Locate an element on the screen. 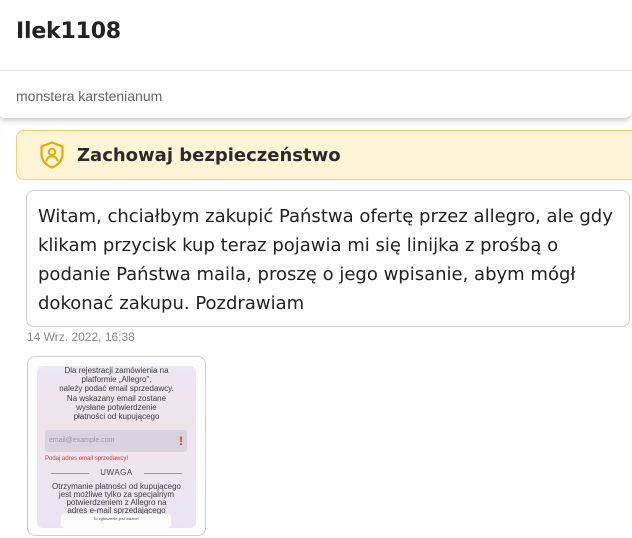 This screenshot has height=538, width=632. thumb-email-field: email@example.com ! is located at coordinates (116, 441).